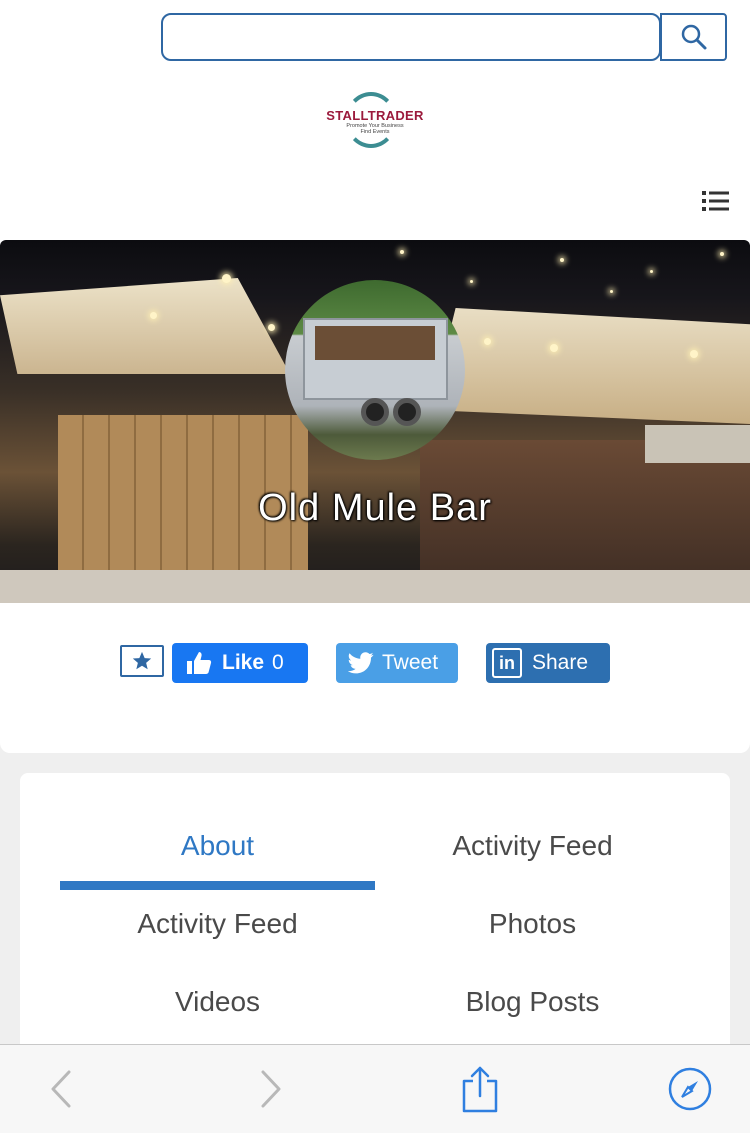  I want to click on search-button, so click(693, 37).